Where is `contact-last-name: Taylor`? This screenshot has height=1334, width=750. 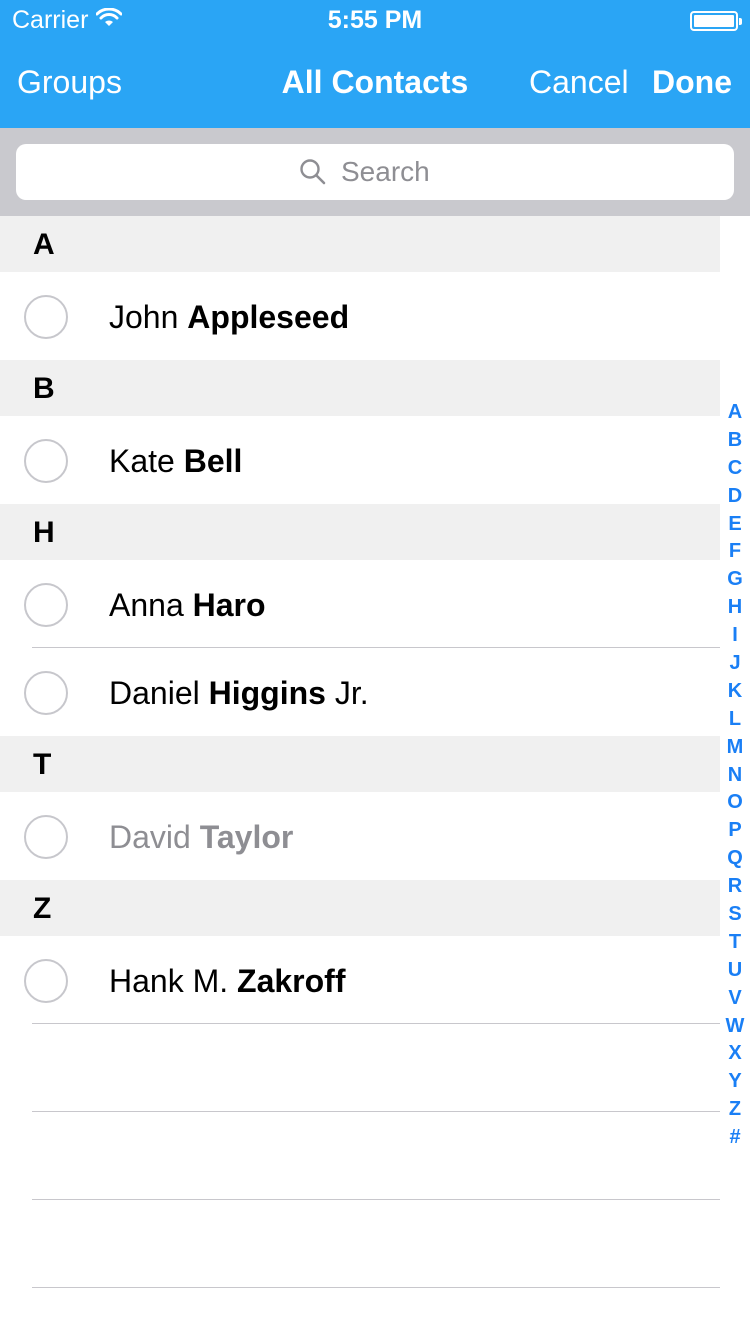 contact-last-name: Taylor is located at coordinates (246, 837).